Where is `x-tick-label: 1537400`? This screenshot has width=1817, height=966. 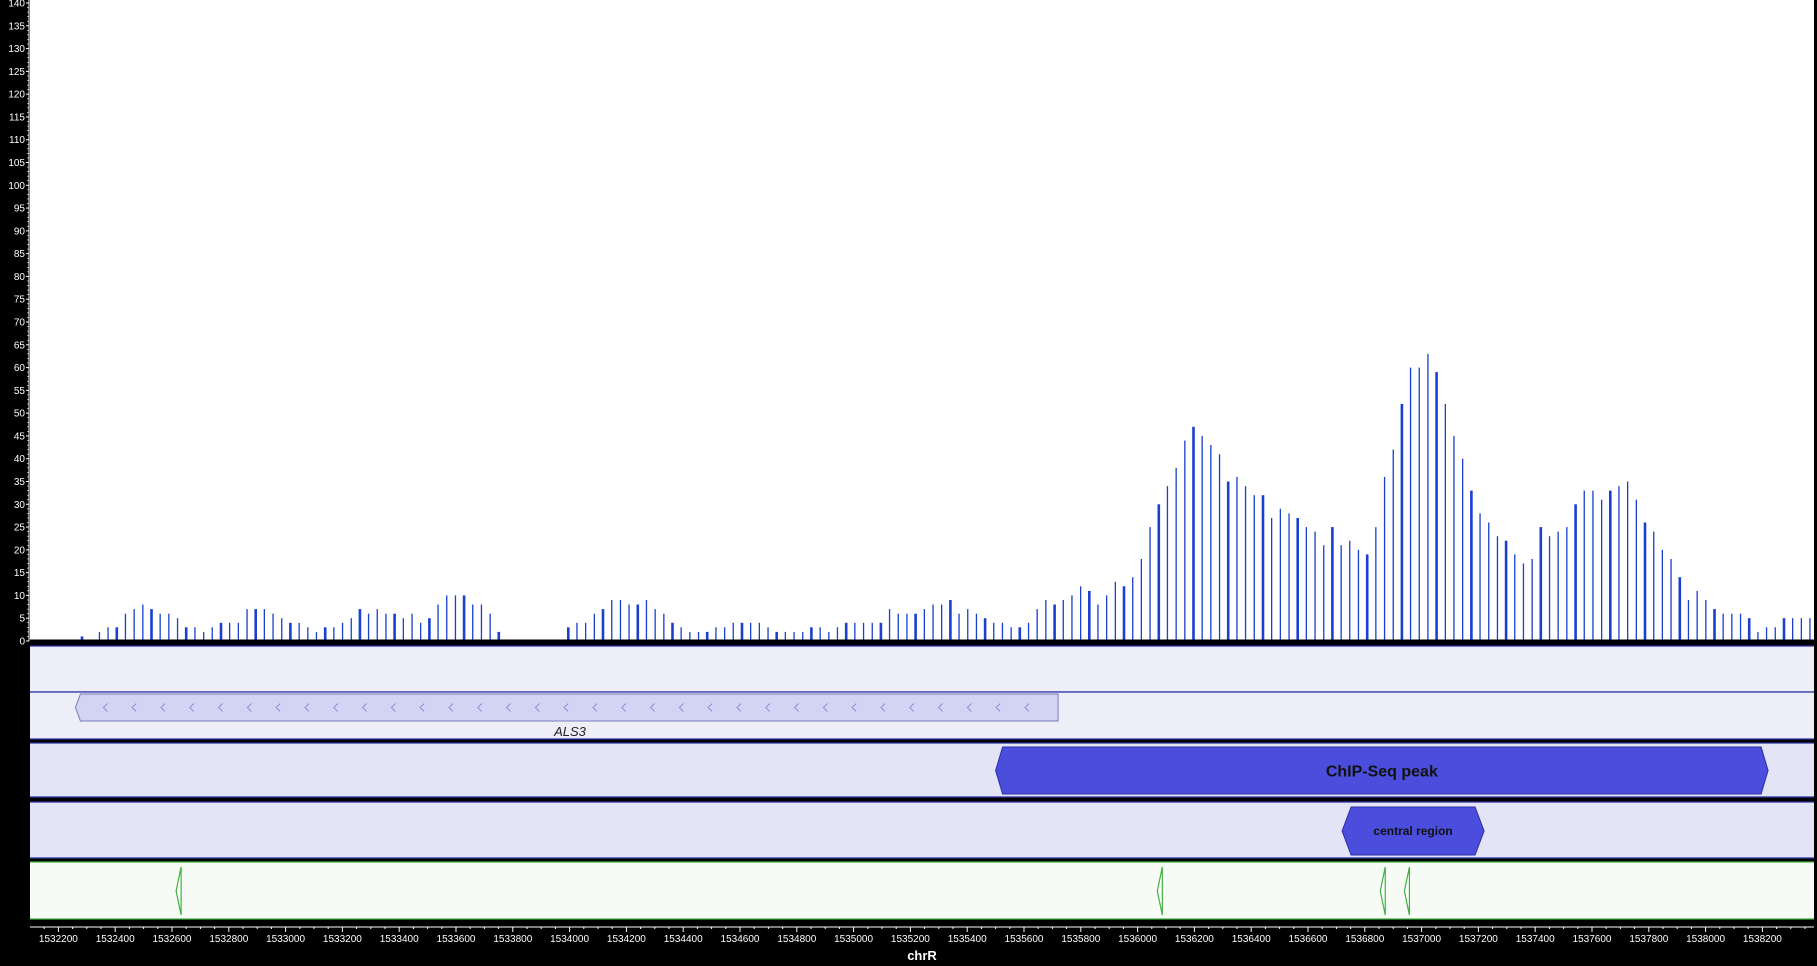 x-tick-label: 1537400 is located at coordinates (1535, 939).